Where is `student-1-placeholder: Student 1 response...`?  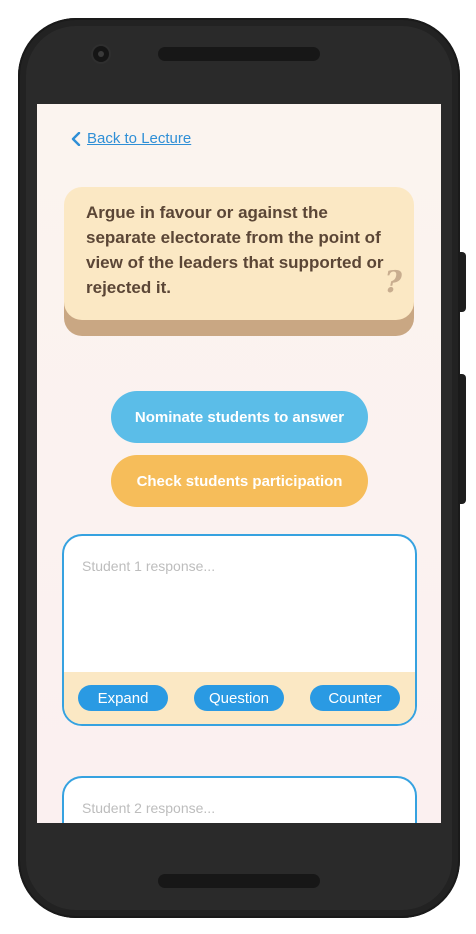 student-1-placeholder: Student 1 response... is located at coordinates (149, 566).